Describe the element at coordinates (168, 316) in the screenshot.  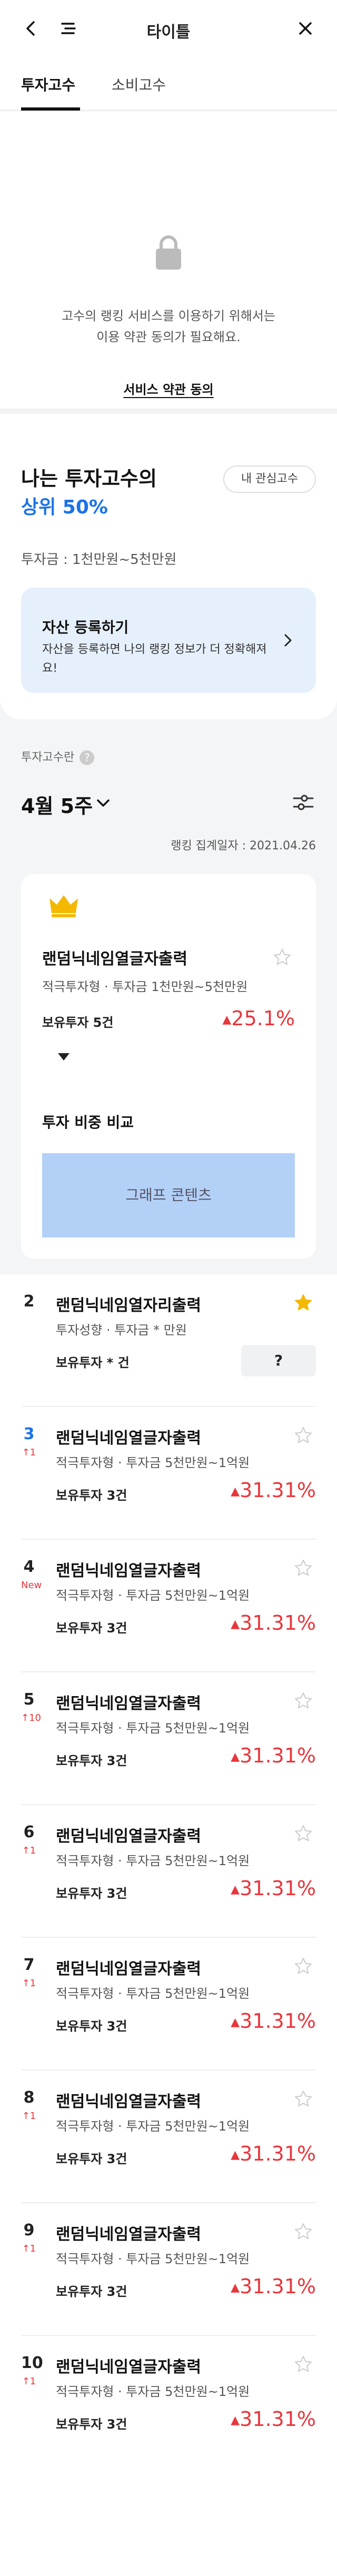
I see `consent-message-line1: 고수의 랭킹 서비스를 이용하기 위해서는` at that location.